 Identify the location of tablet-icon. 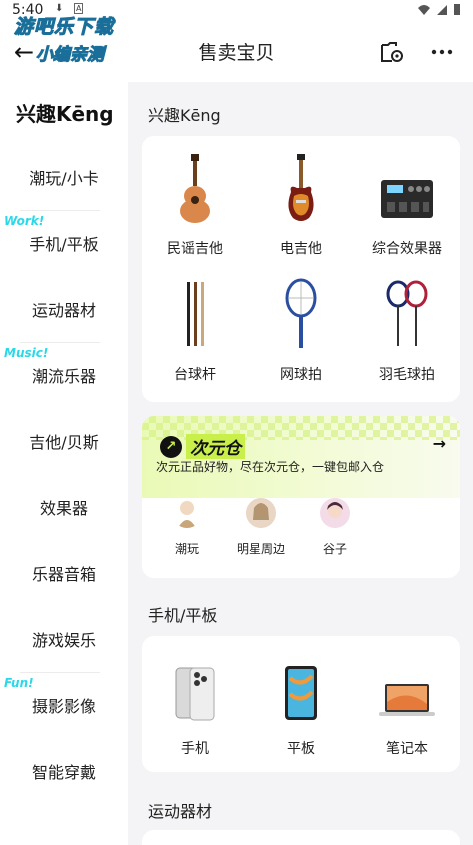
(301, 693).